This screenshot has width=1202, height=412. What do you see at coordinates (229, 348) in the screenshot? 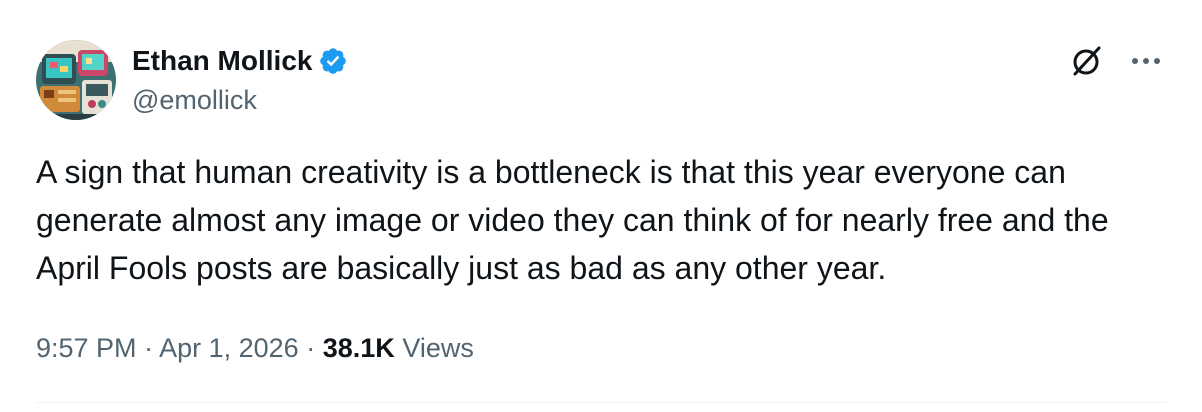
I see `tweet-date: Apr 1, 2026` at bounding box center [229, 348].